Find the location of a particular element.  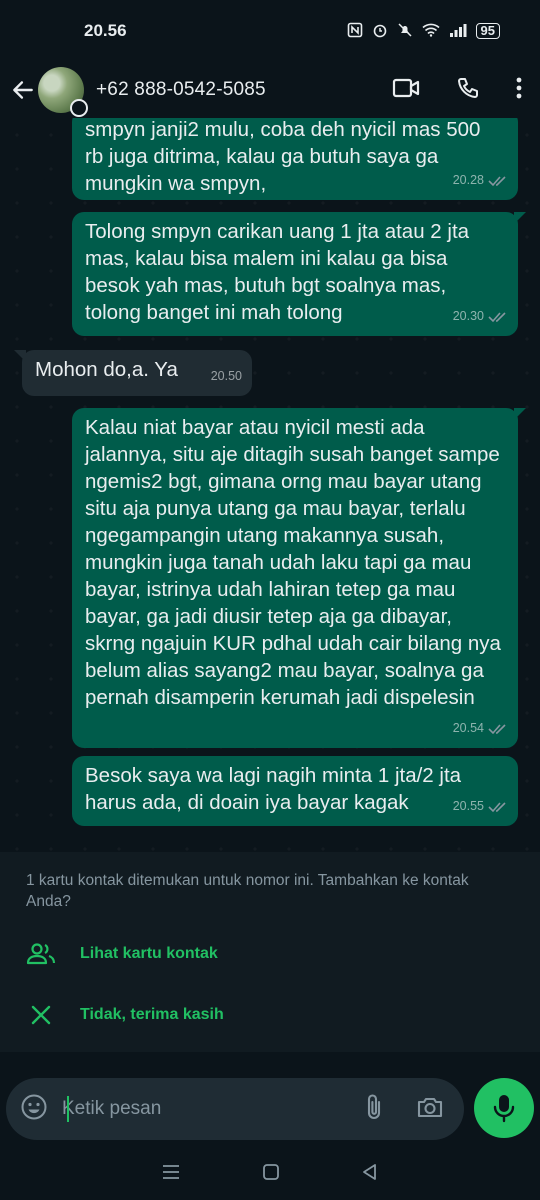

status-ring-icon is located at coordinates (79, 108).